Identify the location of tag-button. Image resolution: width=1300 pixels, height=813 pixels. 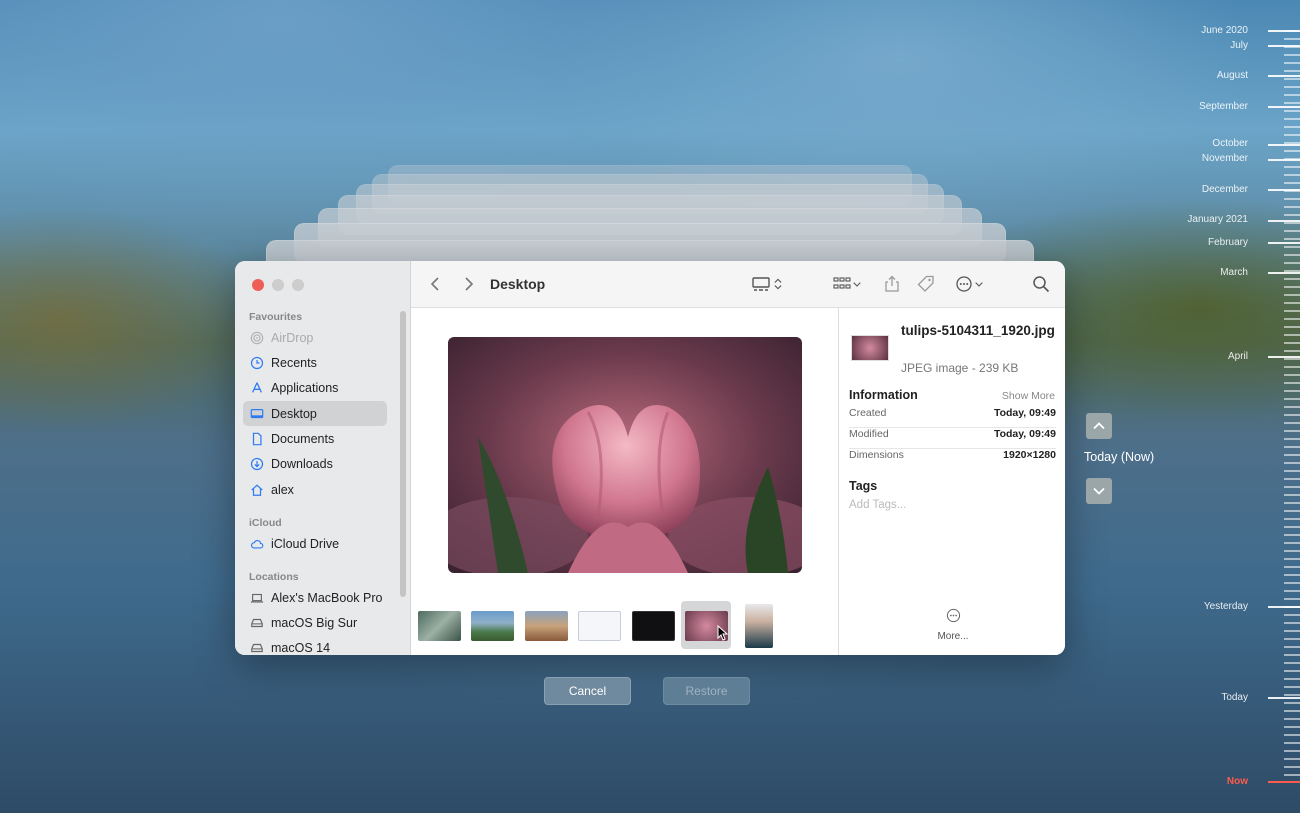
(926, 284).